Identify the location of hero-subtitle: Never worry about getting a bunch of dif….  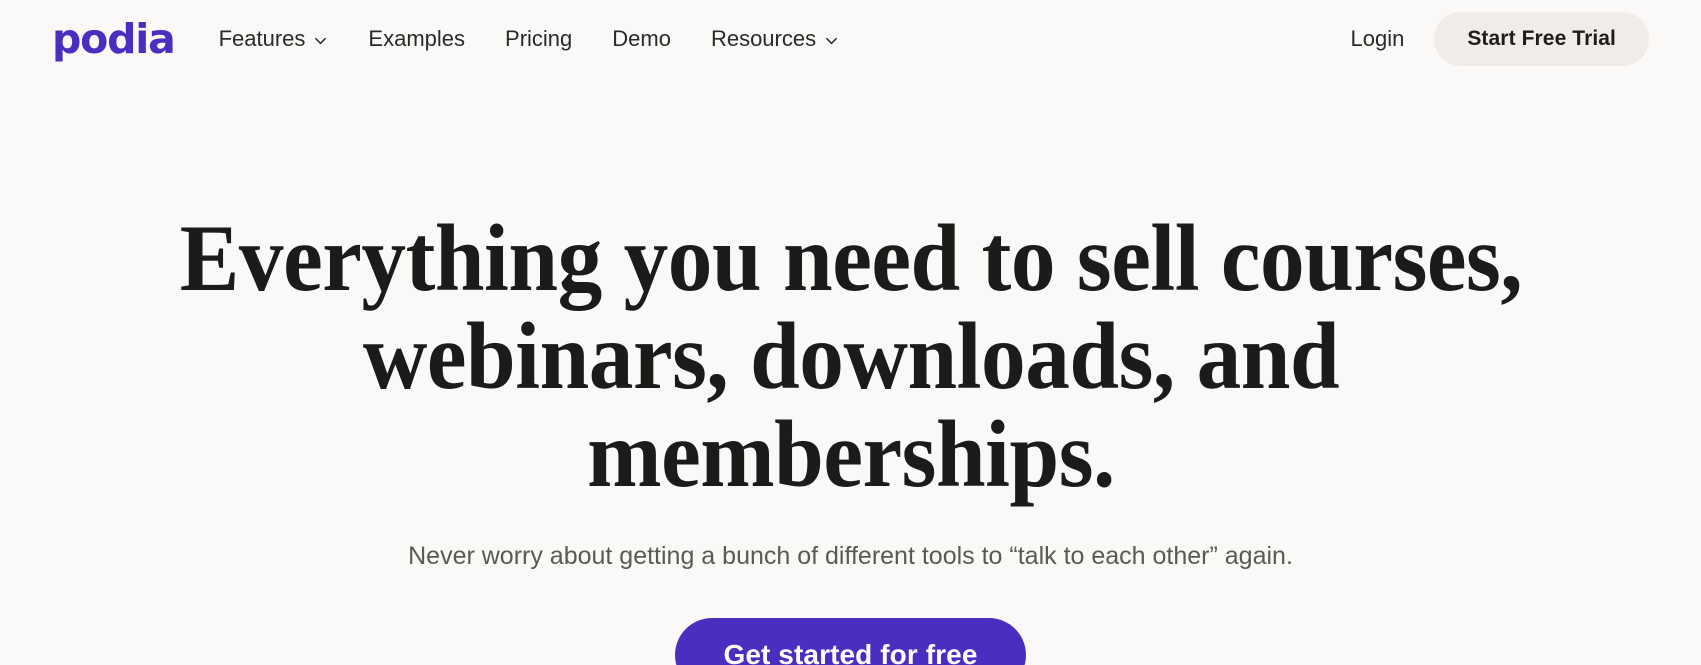
(850, 555).